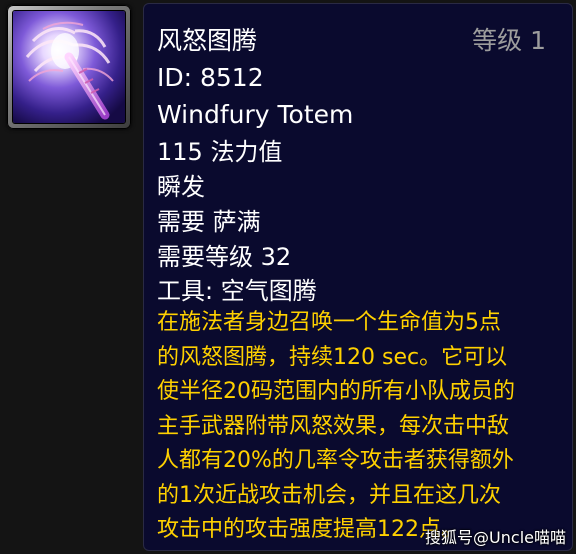 The width and height of the screenshot is (576, 554). Describe the element at coordinates (336, 391) in the screenshot. I see `description-line: 使半径20码范围内的所有小队成员的` at that location.